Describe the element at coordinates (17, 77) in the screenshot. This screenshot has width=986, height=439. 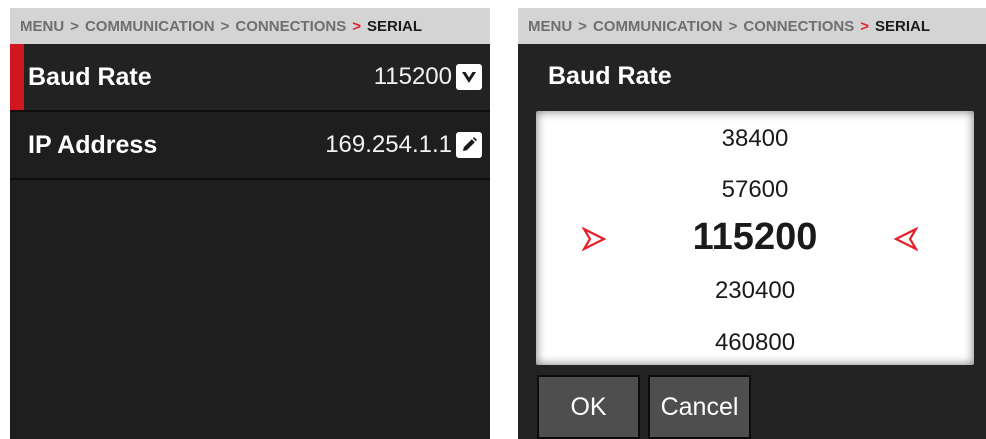
I see `selection-indicator` at that location.